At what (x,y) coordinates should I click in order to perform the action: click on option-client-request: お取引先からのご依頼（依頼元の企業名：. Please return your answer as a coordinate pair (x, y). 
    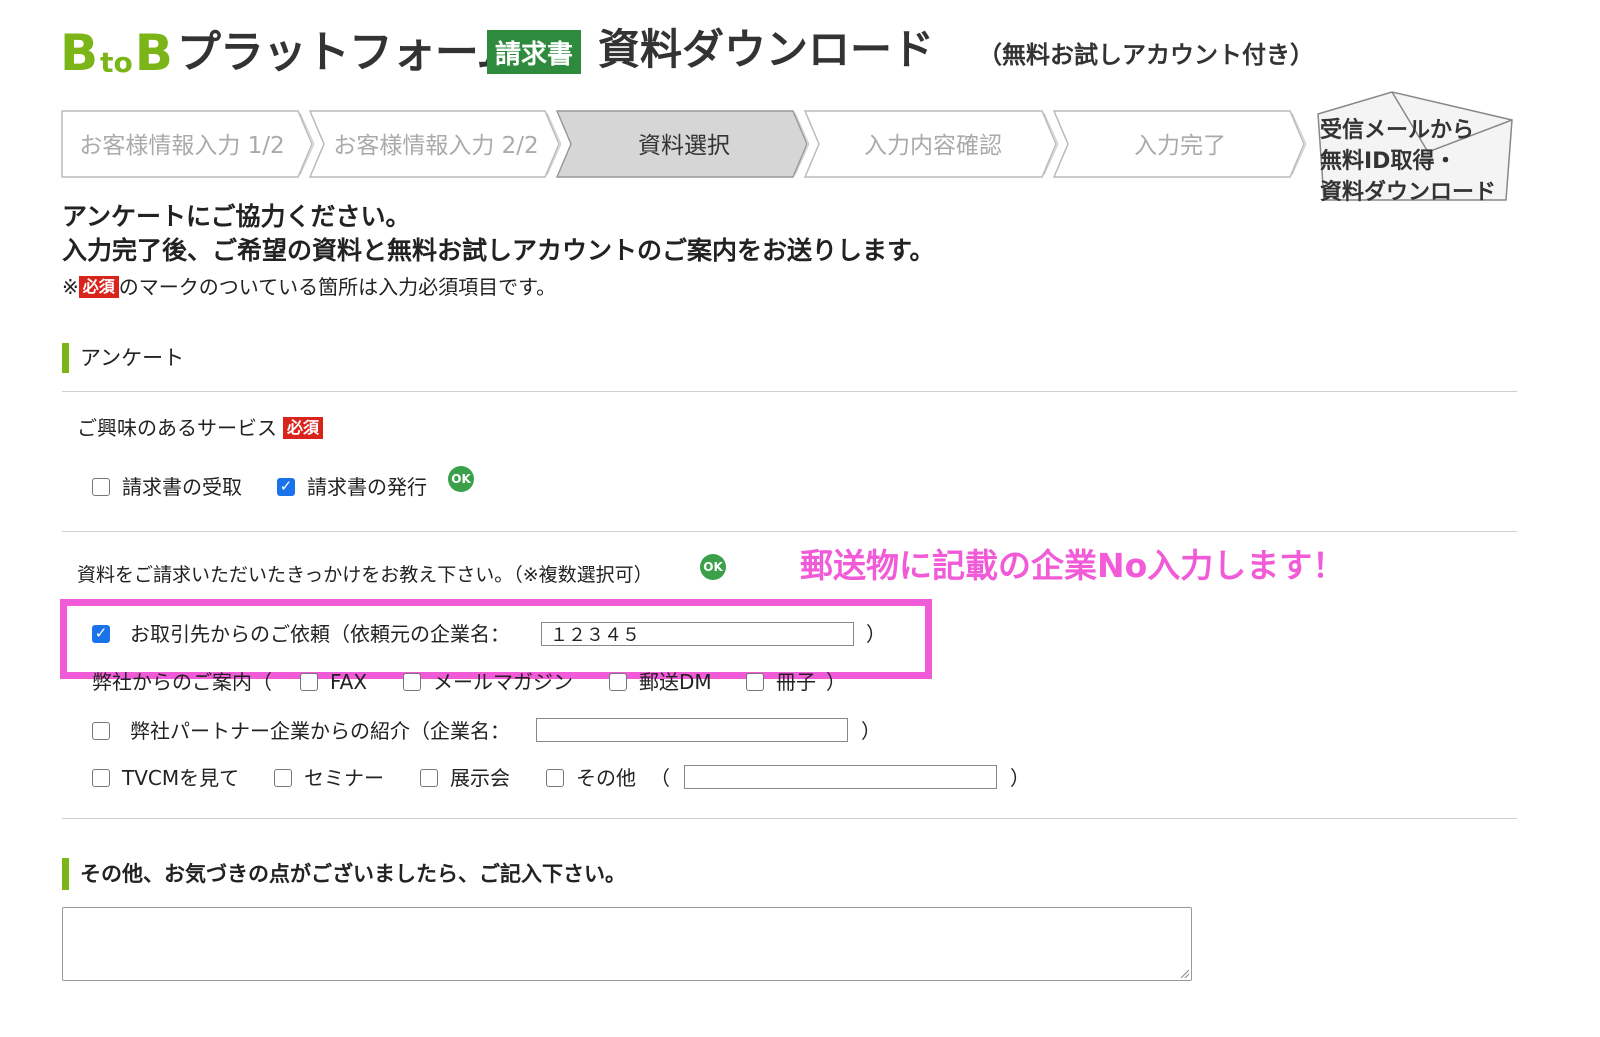
    Looking at the image, I should click on (320, 634).